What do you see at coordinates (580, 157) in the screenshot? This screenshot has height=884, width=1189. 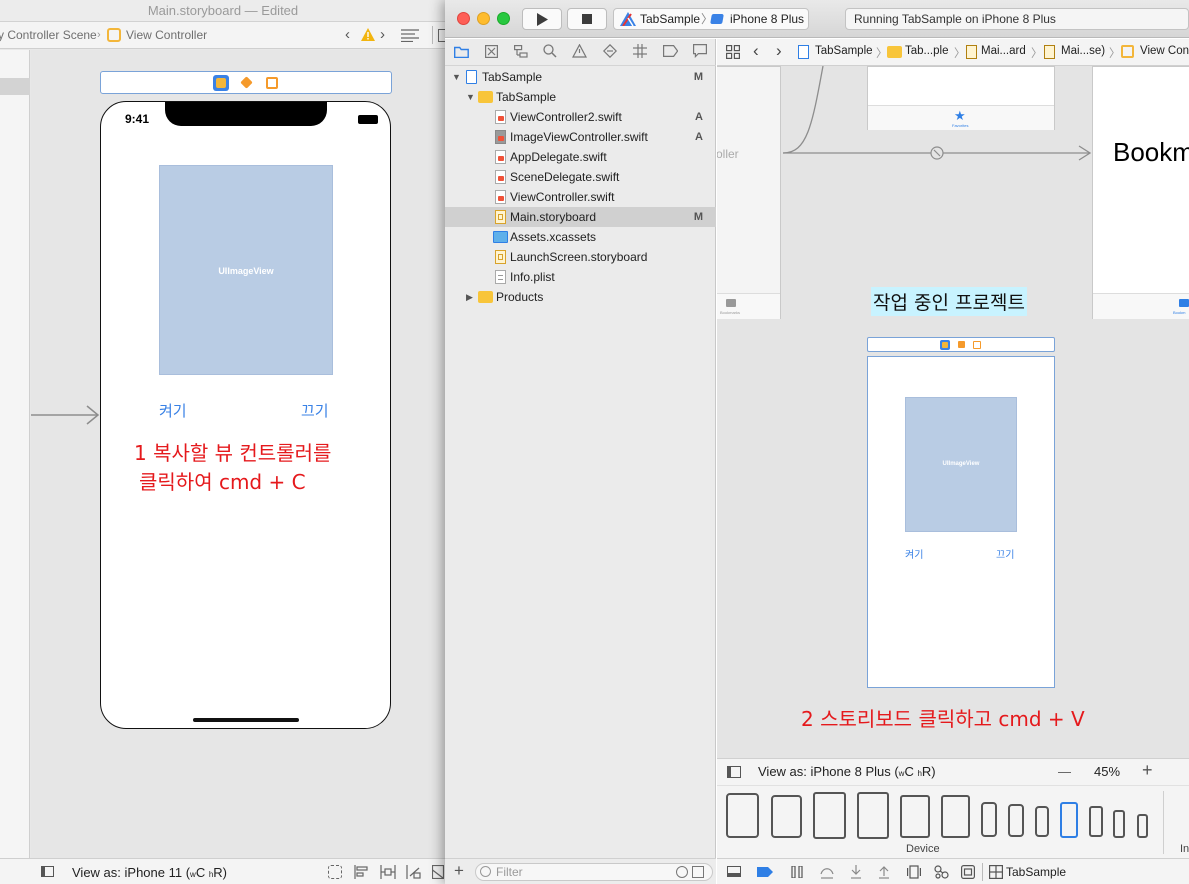 I see `nav-item-file: AppDelegate.swift` at bounding box center [580, 157].